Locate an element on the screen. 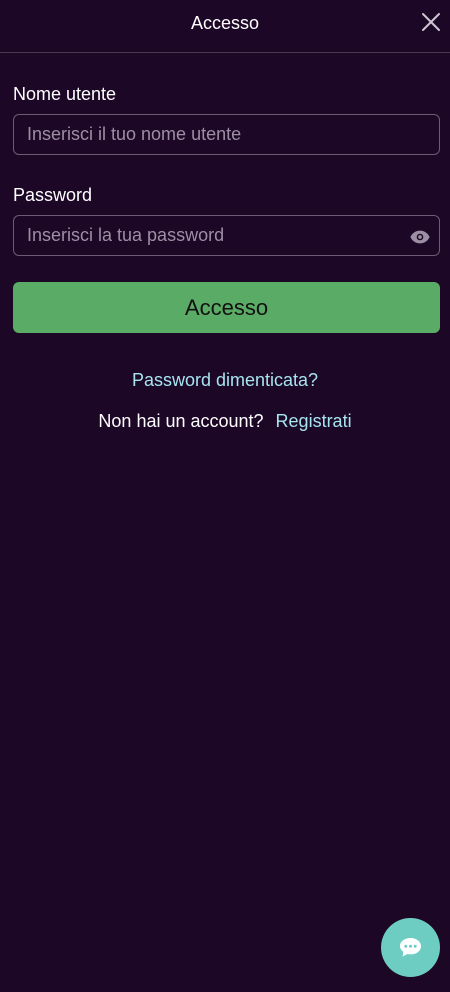 The width and height of the screenshot is (450, 992). username-input is located at coordinates (226, 134).